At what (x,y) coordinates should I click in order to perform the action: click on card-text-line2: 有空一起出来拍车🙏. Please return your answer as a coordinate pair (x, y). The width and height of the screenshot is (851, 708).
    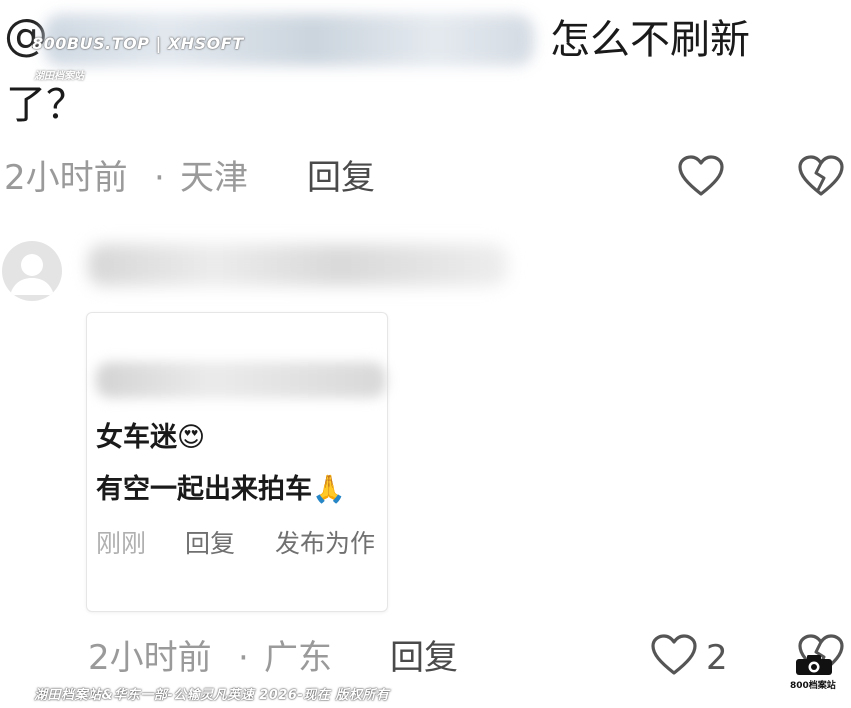
    Looking at the image, I should click on (221, 489).